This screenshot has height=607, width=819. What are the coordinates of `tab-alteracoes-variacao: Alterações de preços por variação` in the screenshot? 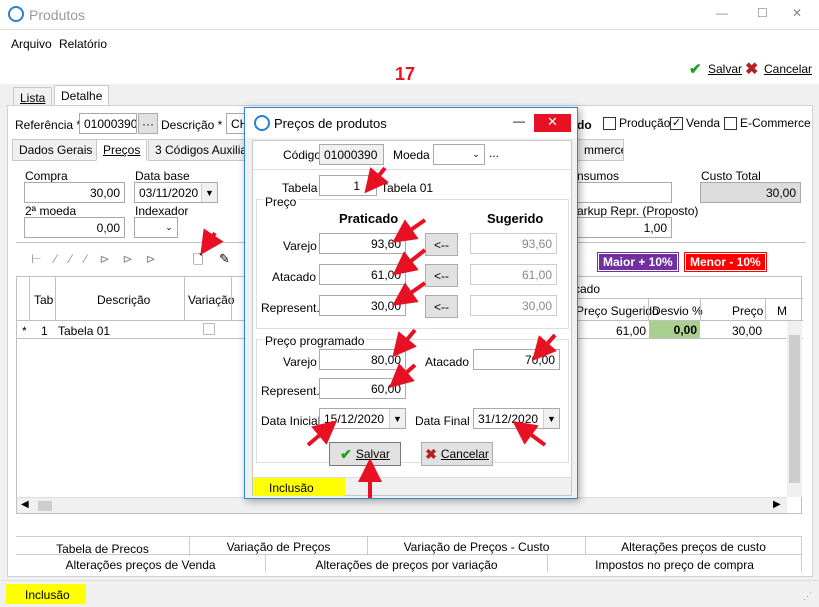 It's located at (407, 563).